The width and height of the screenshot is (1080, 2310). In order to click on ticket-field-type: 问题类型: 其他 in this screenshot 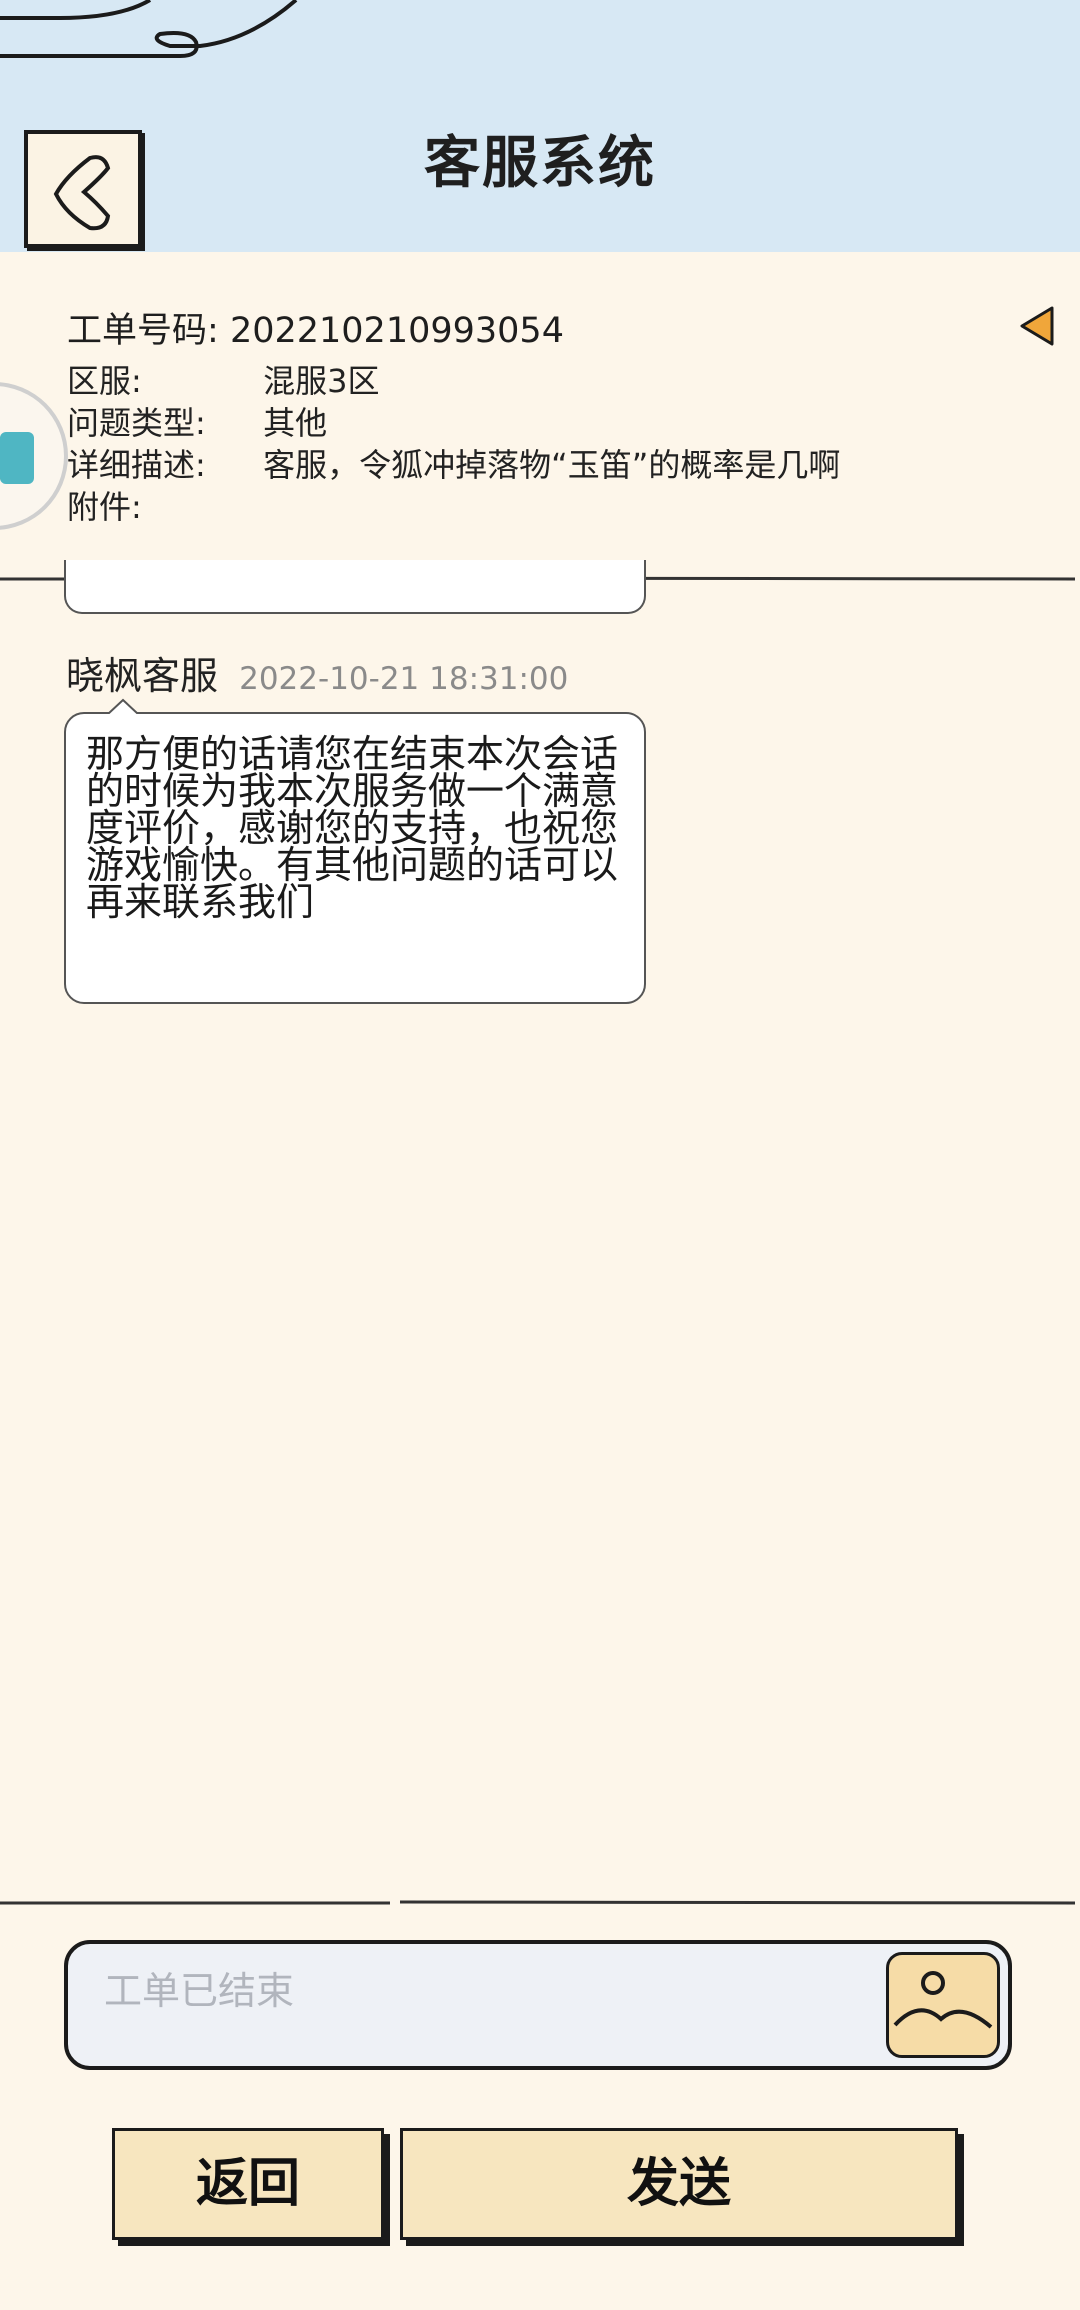, I will do `click(197, 421)`.